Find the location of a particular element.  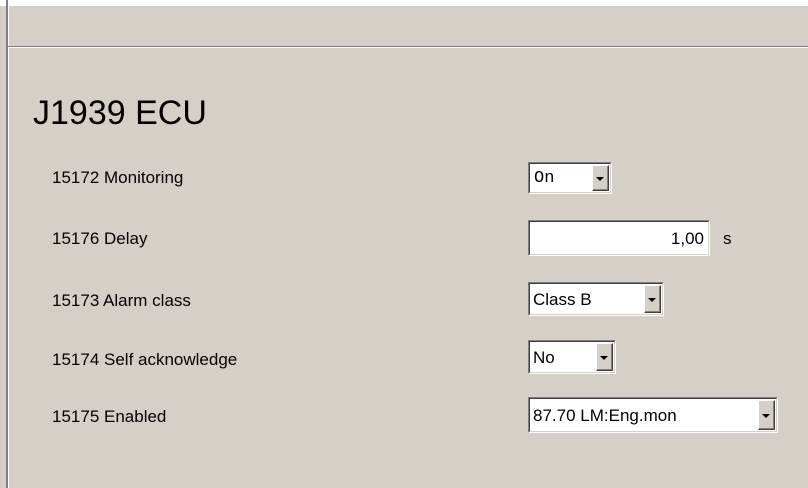

enabled-dropdown-button is located at coordinates (766, 415).